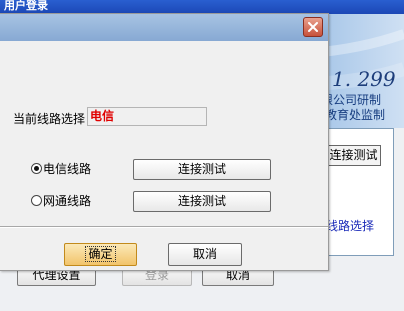  What do you see at coordinates (313, 27) in the screenshot?
I see `close-button` at bounding box center [313, 27].